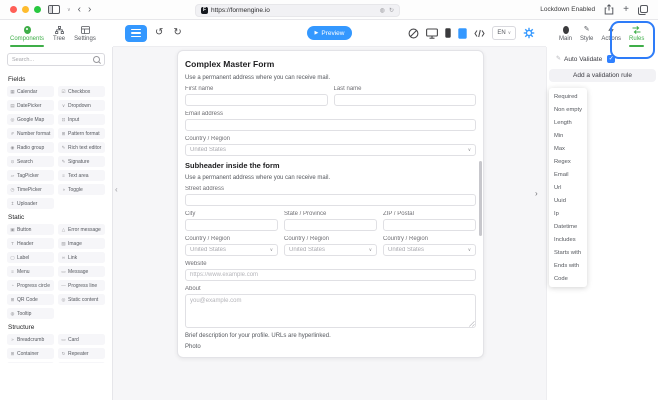 The height and width of the screenshot is (400, 658). I want to click on form-settings-gear-icon, so click(529, 33).